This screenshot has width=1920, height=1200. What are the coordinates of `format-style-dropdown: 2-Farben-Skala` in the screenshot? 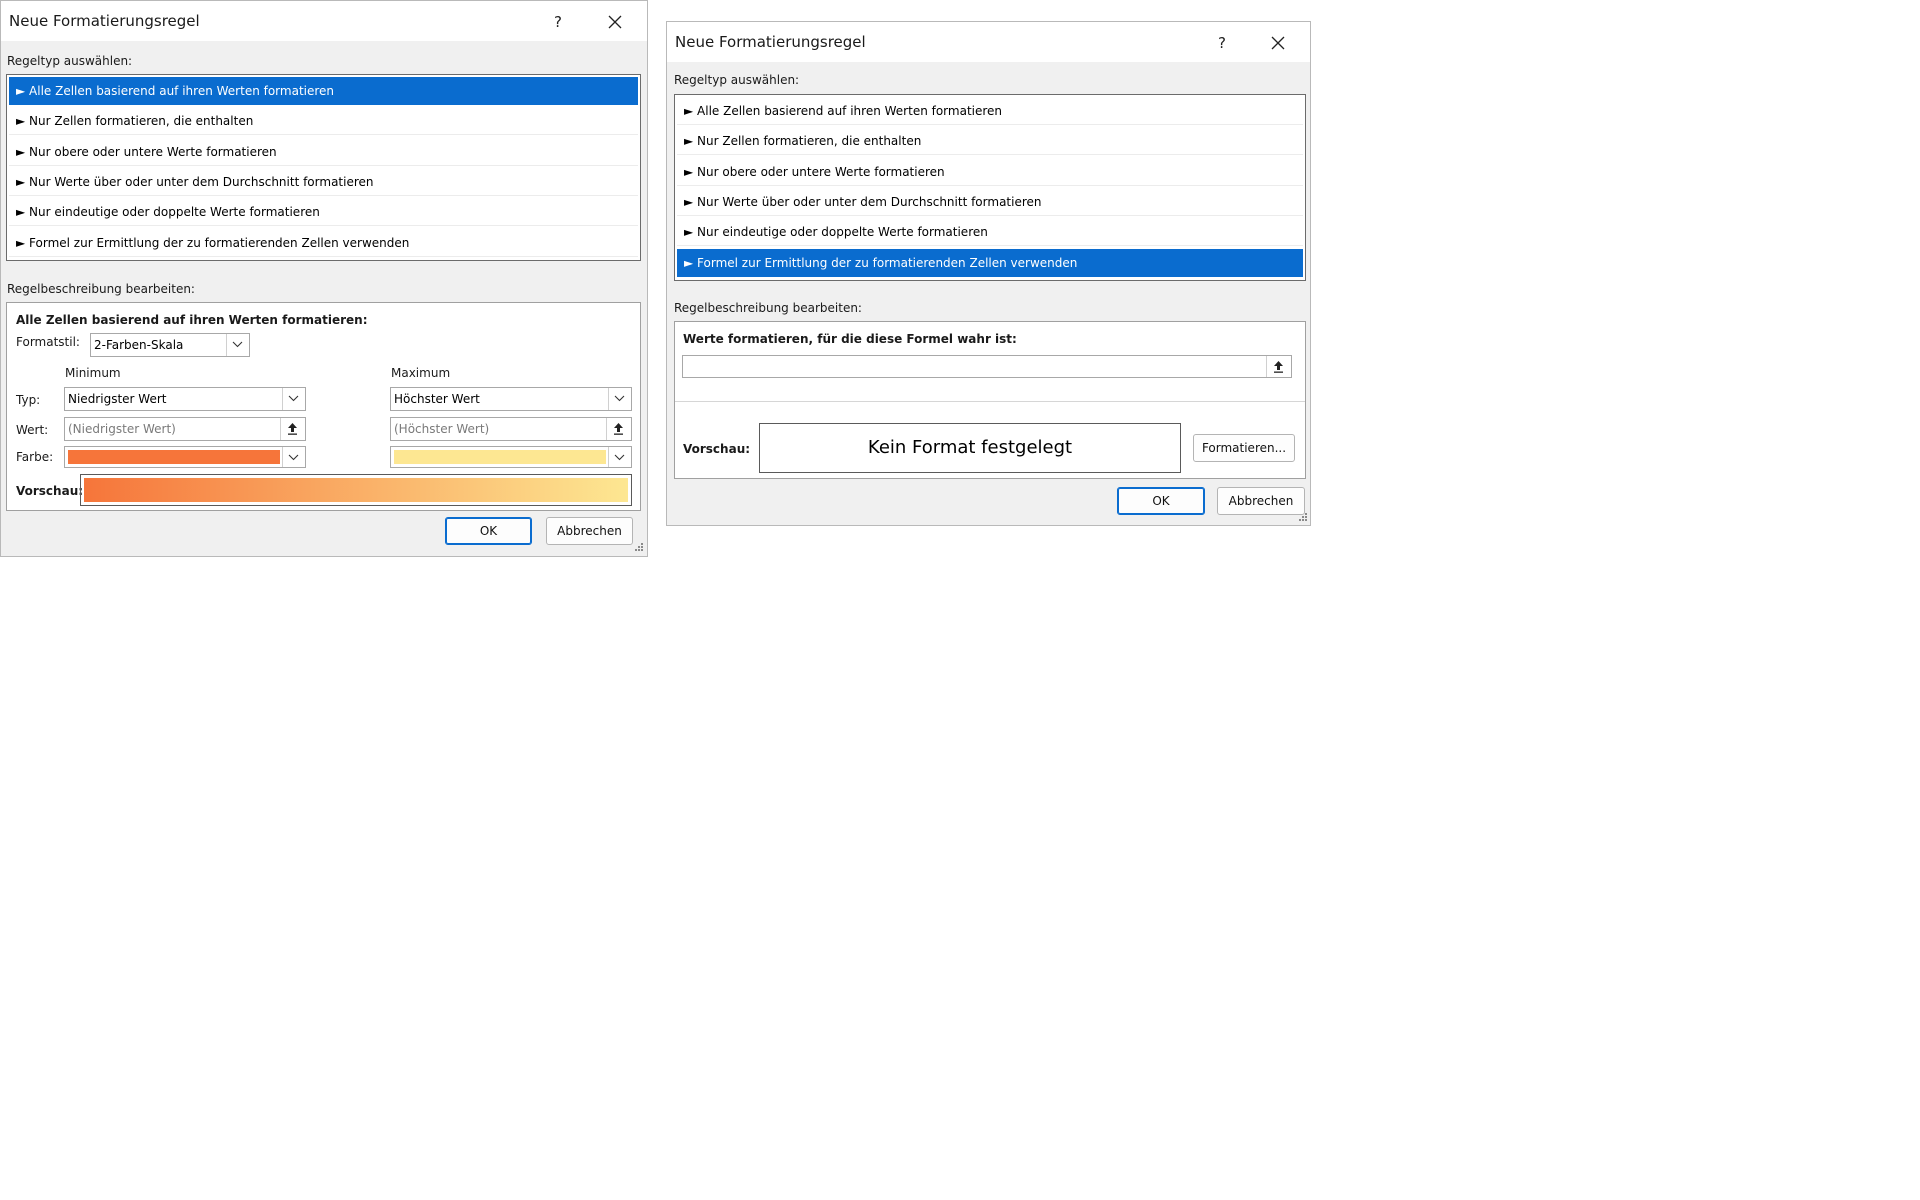 It's located at (170, 345).